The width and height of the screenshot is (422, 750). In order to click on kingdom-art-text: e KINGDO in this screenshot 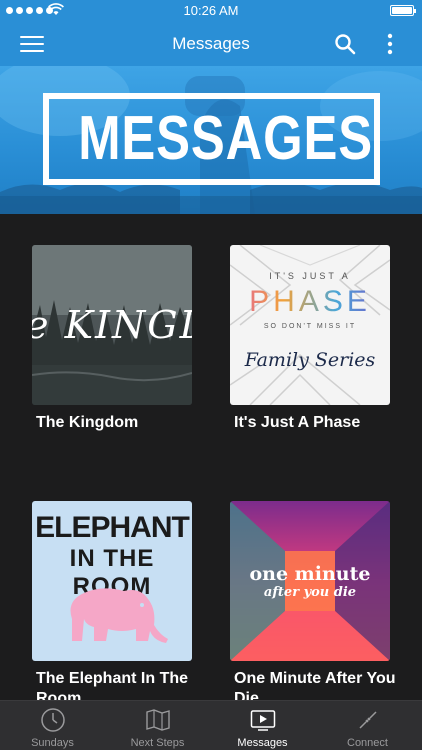, I will do `click(112, 325)`.